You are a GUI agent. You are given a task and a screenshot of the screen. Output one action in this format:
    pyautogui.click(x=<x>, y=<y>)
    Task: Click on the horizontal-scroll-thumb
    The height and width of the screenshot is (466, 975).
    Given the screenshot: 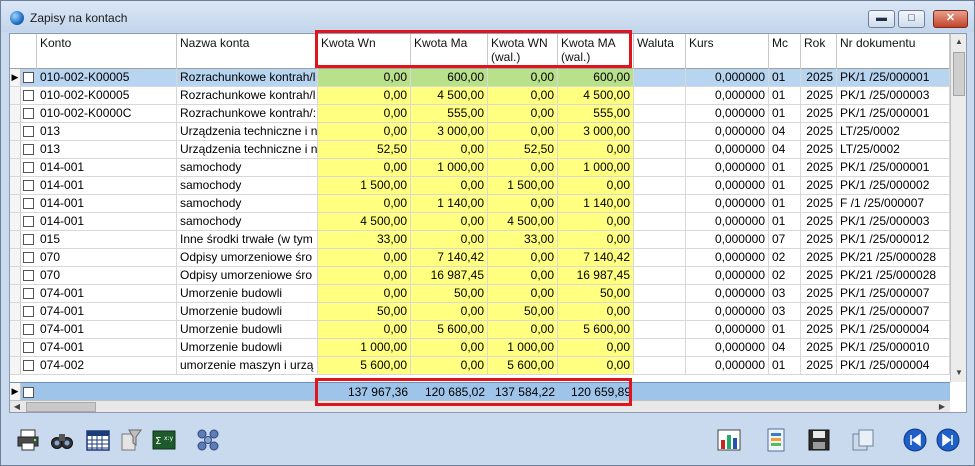 What is the action you would take?
    pyautogui.click(x=61, y=407)
    